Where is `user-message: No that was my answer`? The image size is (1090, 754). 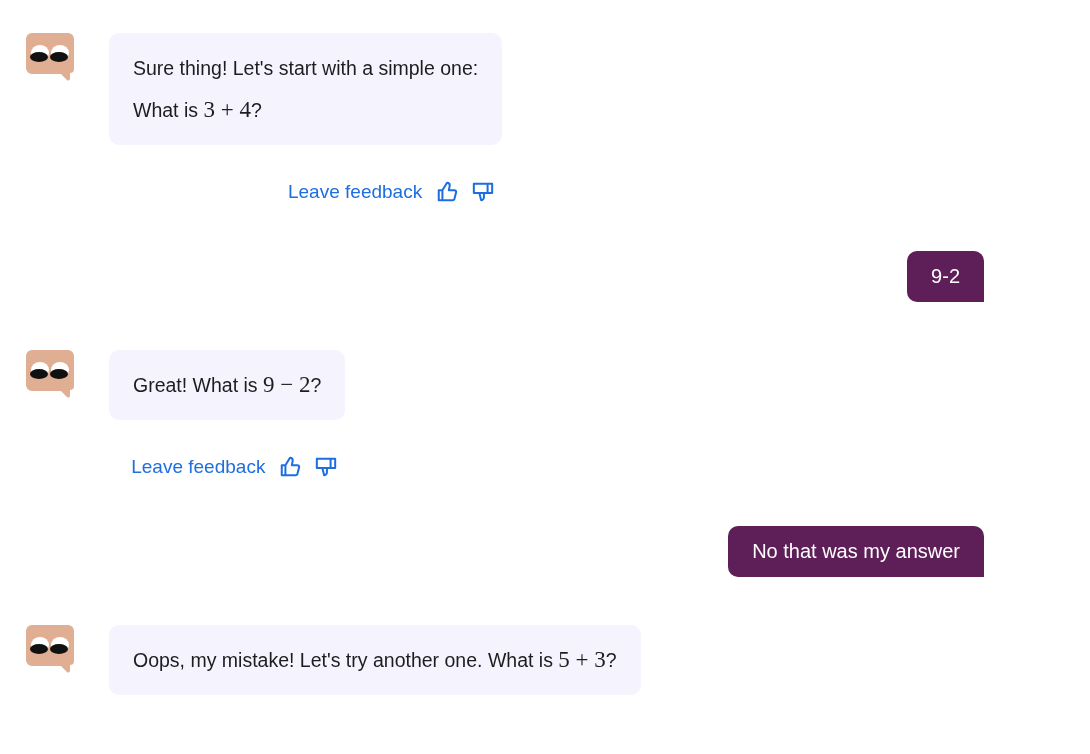 user-message: No that was my answer is located at coordinates (856, 551).